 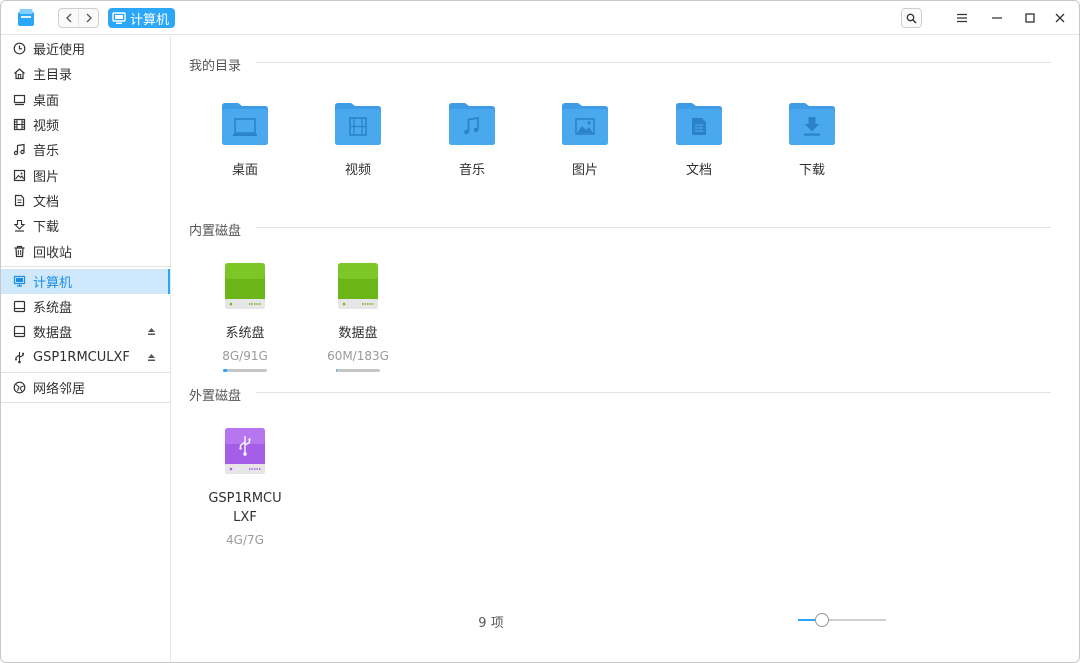 I want to click on search-button, so click(x=911, y=18).